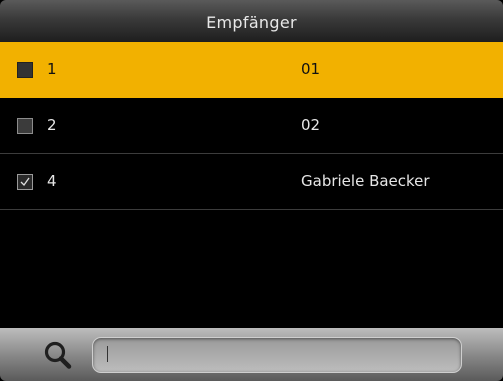 The image size is (503, 381). I want to click on list-item: 2 02, so click(251, 126).